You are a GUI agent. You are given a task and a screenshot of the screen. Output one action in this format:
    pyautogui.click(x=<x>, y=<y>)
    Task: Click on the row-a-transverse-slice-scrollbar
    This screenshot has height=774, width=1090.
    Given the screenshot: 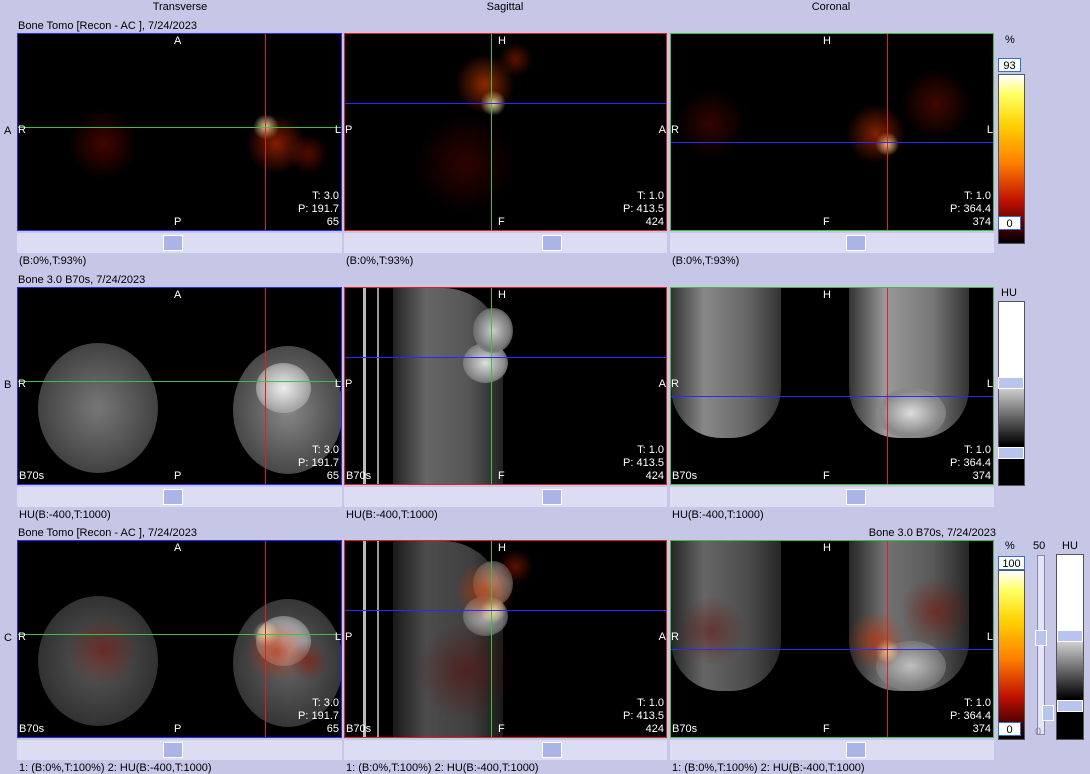 What is the action you would take?
    pyautogui.click(x=179, y=243)
    